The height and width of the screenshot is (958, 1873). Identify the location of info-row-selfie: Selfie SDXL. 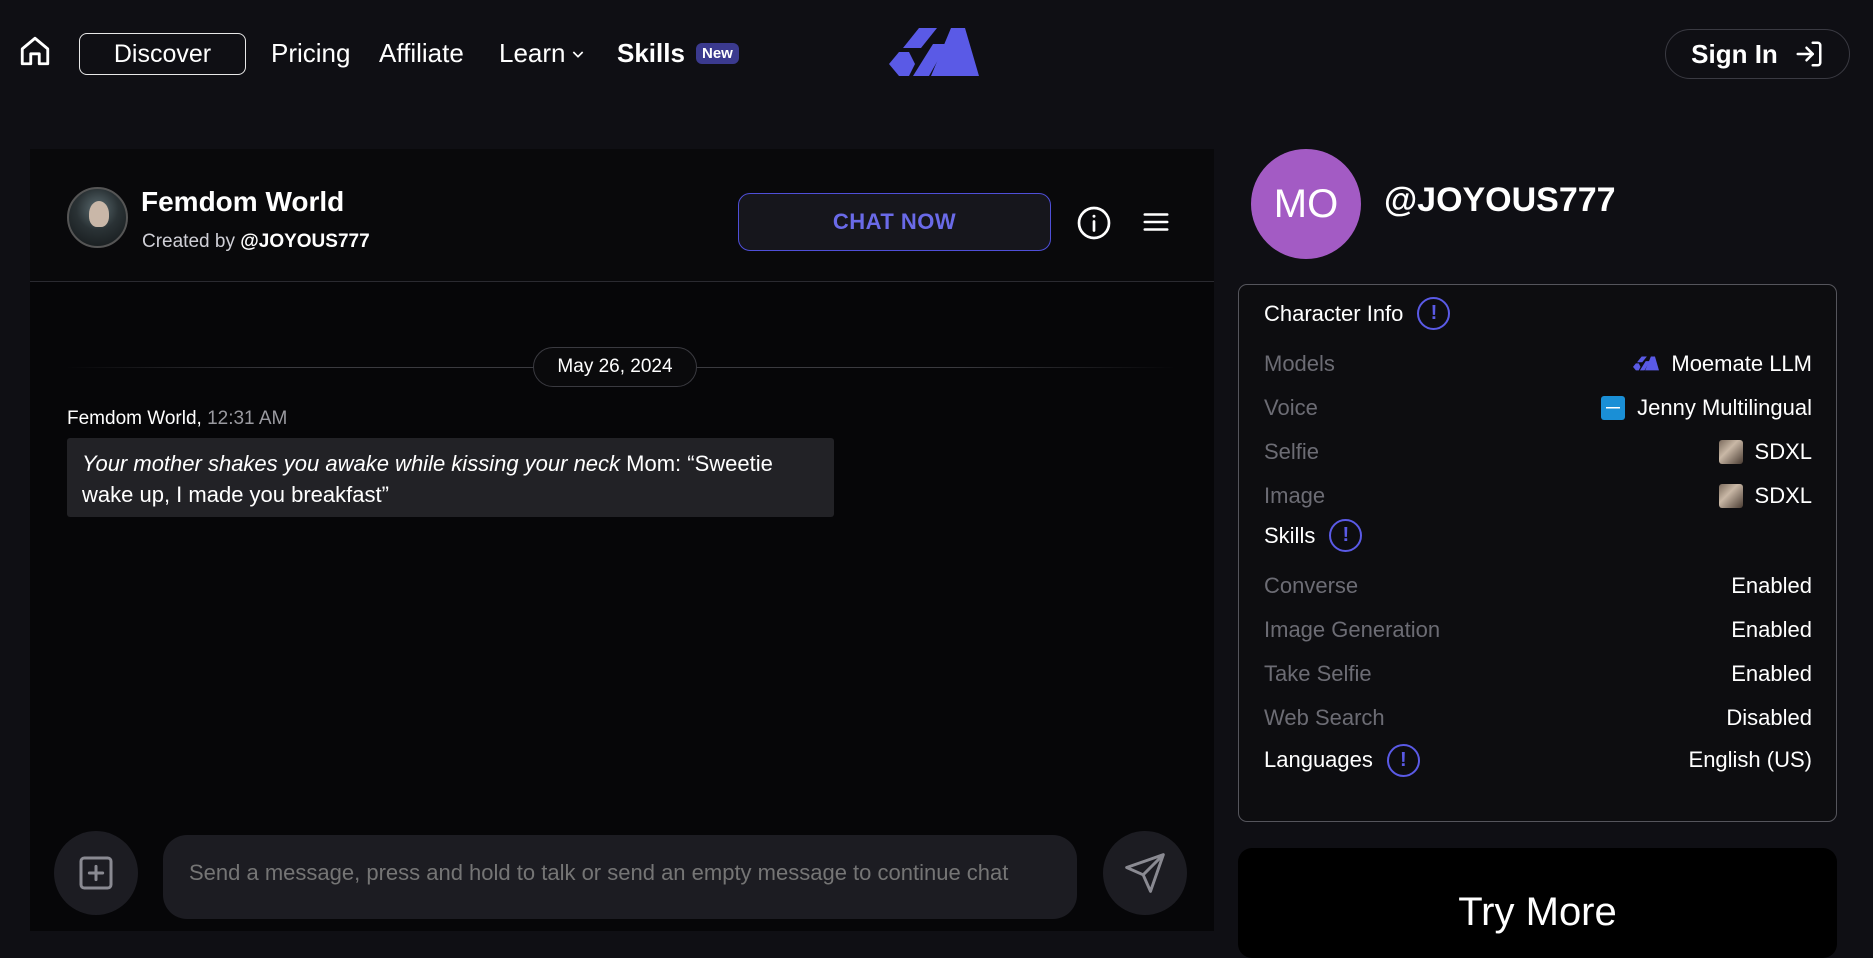
(1538, 452).